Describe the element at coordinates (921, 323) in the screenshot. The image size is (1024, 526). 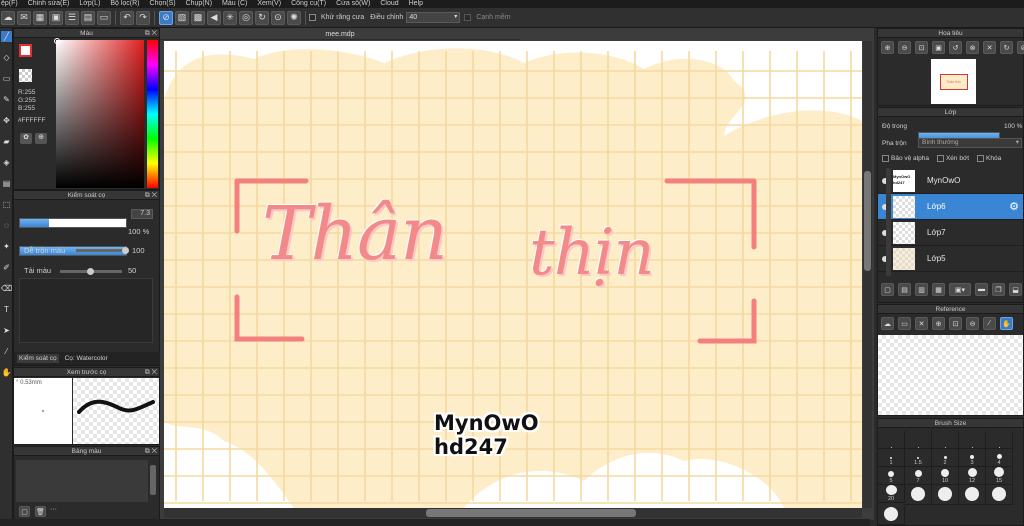
I see `close-icon: ✕` at that location.